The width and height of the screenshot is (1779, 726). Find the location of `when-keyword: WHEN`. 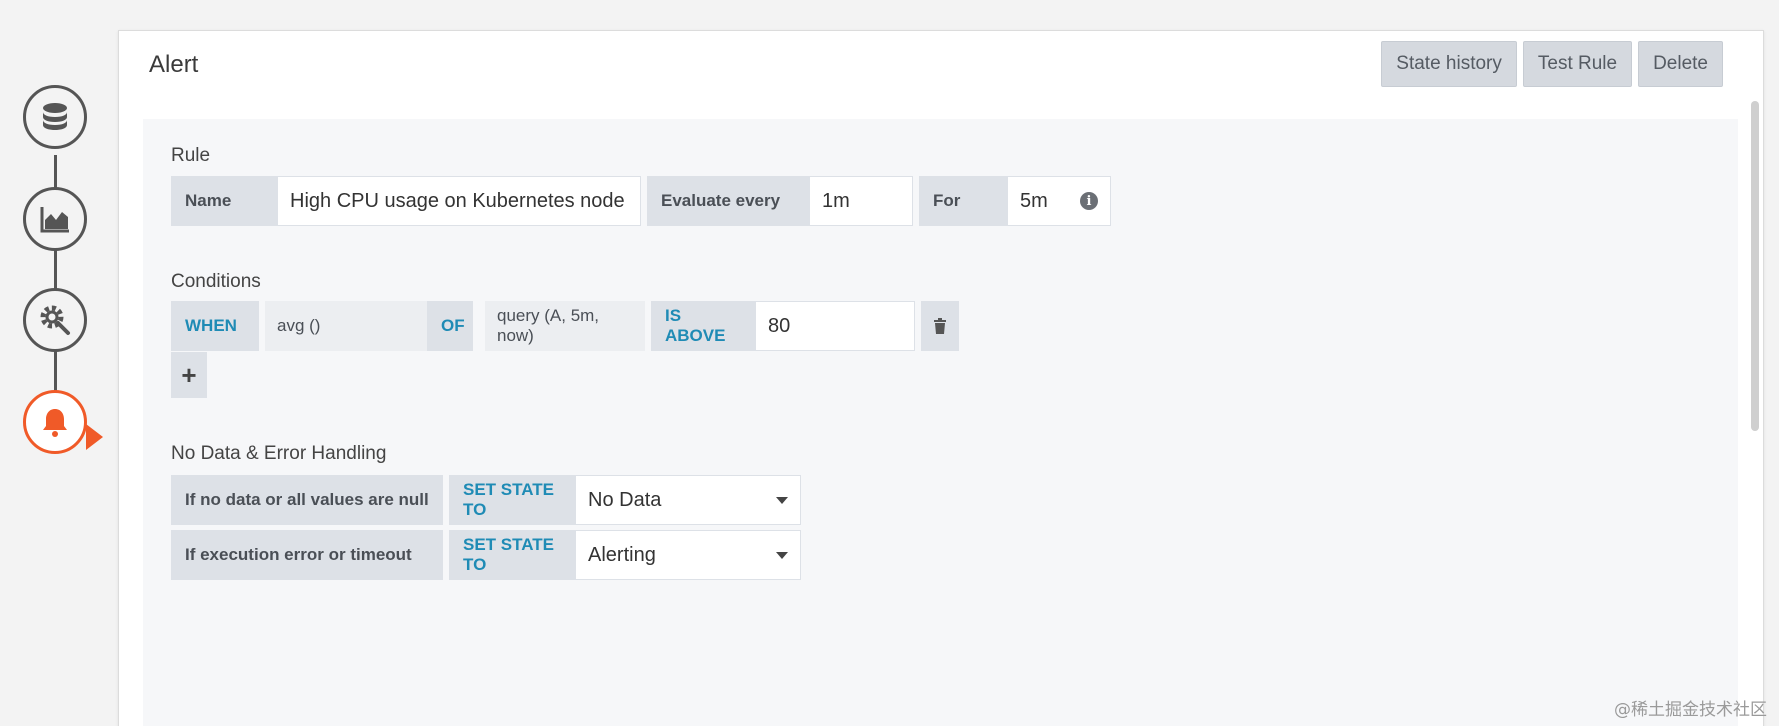

when-keyword: WHEN is located at coordinates (215, 326).